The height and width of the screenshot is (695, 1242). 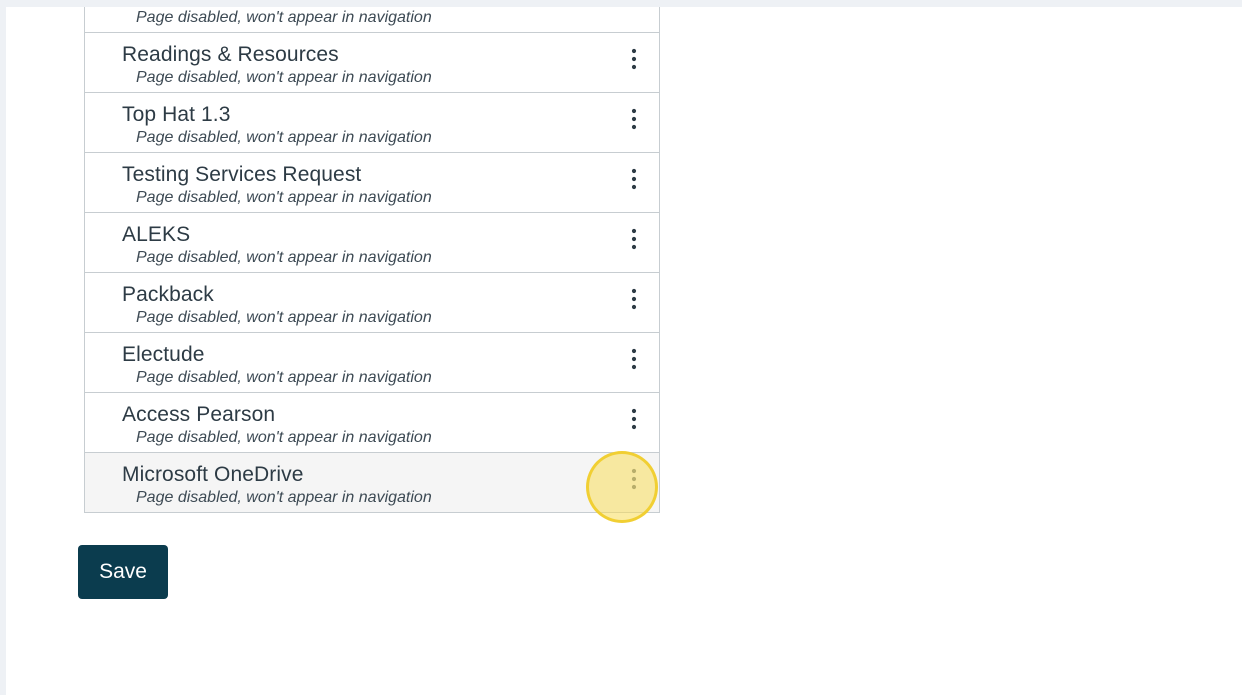 What do you see at coordinates (213, 474) in the screenshot?
I see `nav-item-label: Microsoft OneDrive` at bounding box center [213, 474].